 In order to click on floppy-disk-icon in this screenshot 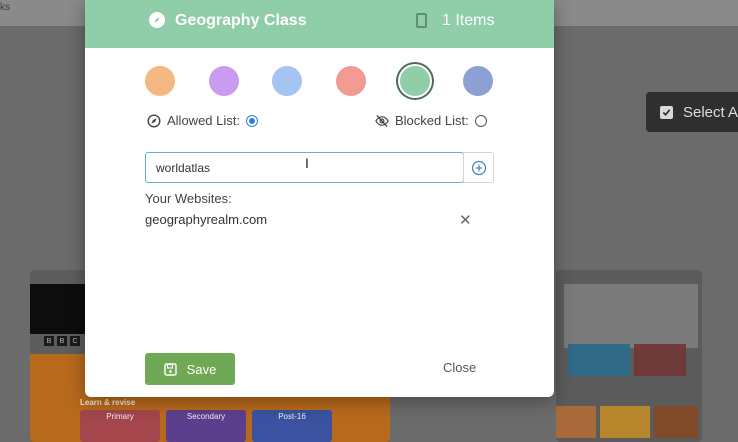, I will do `click(170, 369)`.